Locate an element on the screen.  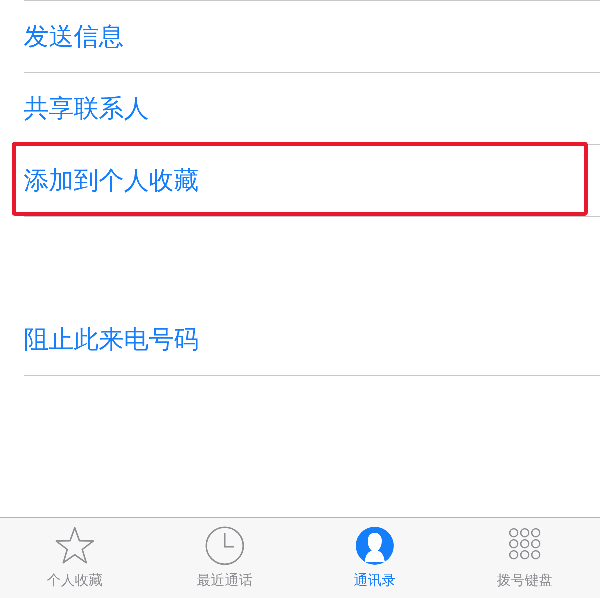
tab: 通讯录 is located at coordinates (375, 558).